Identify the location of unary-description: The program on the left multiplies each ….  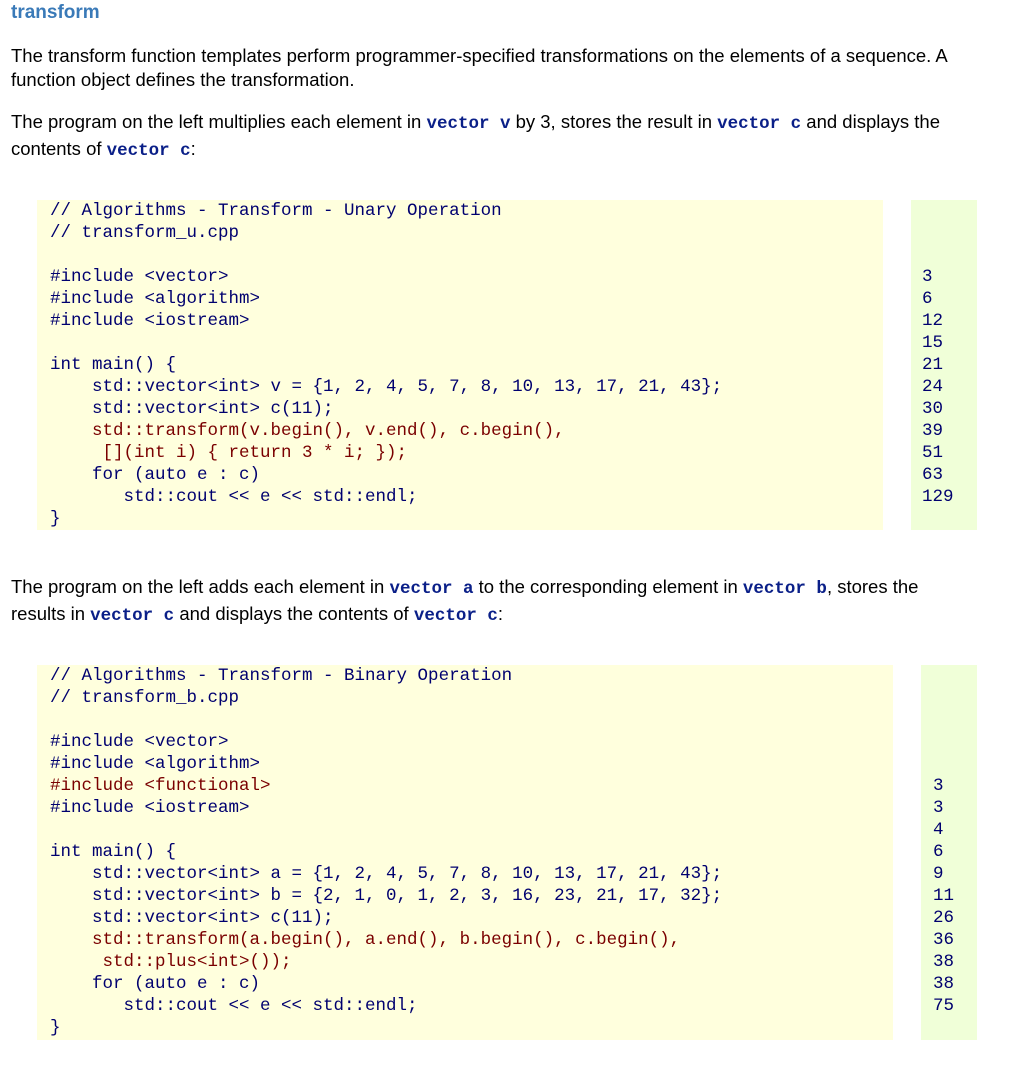
(508, 136).